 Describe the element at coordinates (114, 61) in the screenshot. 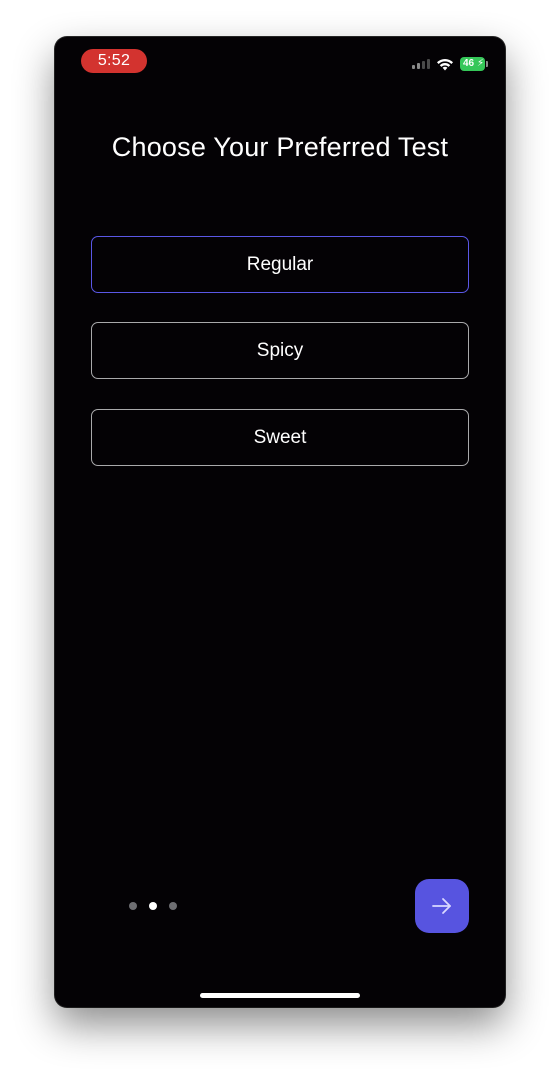

I see `status-time: 5:52` at that location.